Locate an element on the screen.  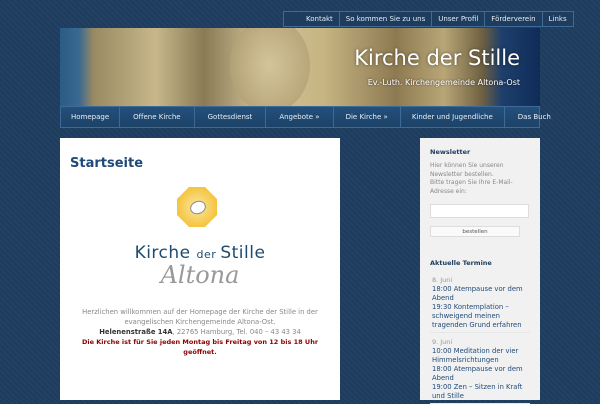
logo-text: Kirche der Stille is located at coordinates (200, 253).